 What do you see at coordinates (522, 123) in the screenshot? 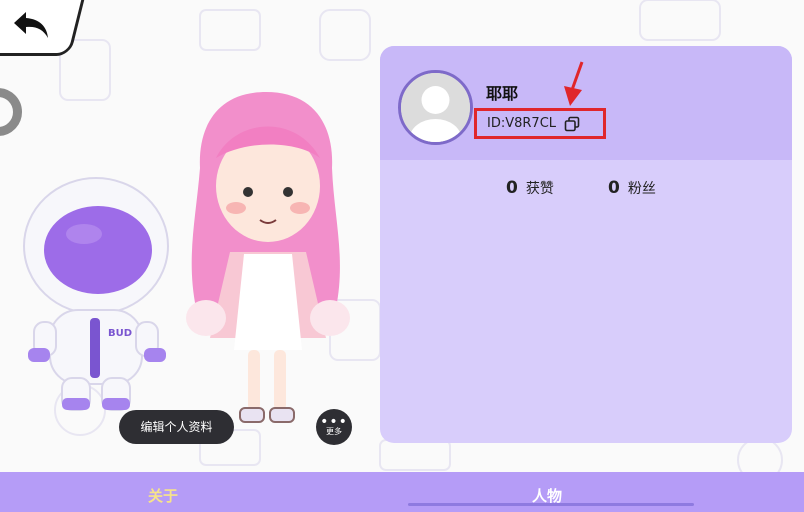
I see `user-id: ID:V8R7CL` at bounding box center [522, 123].